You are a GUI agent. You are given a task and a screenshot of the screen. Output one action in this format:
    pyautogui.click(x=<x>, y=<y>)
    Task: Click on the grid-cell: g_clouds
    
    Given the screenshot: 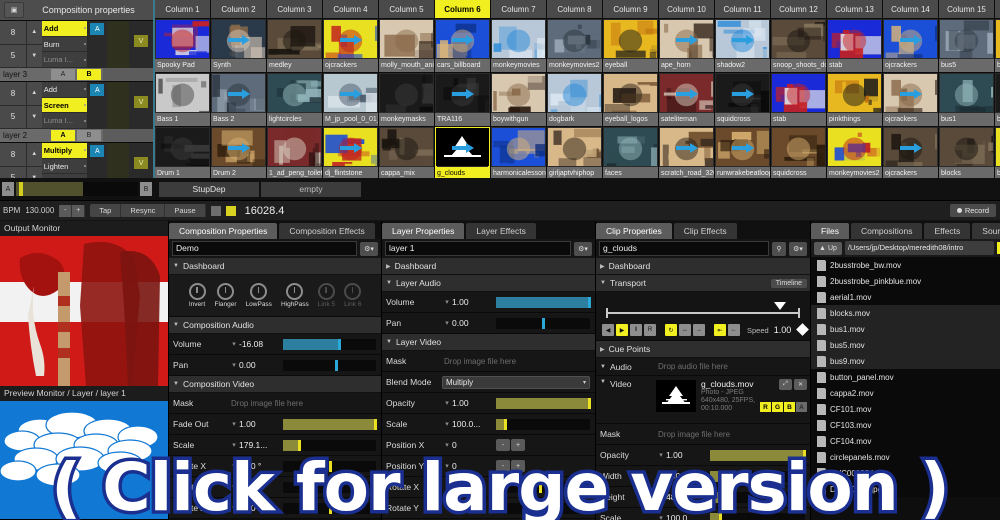 What is the action you would take?
    pyautogui.click(x=462, y=152)
    